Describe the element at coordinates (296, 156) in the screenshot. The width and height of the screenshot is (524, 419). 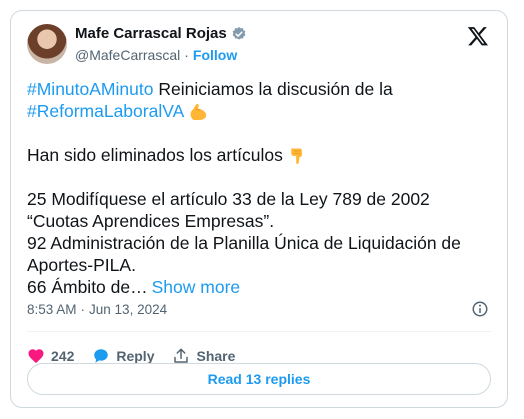
I see `pointing-down-emoji` at that location.